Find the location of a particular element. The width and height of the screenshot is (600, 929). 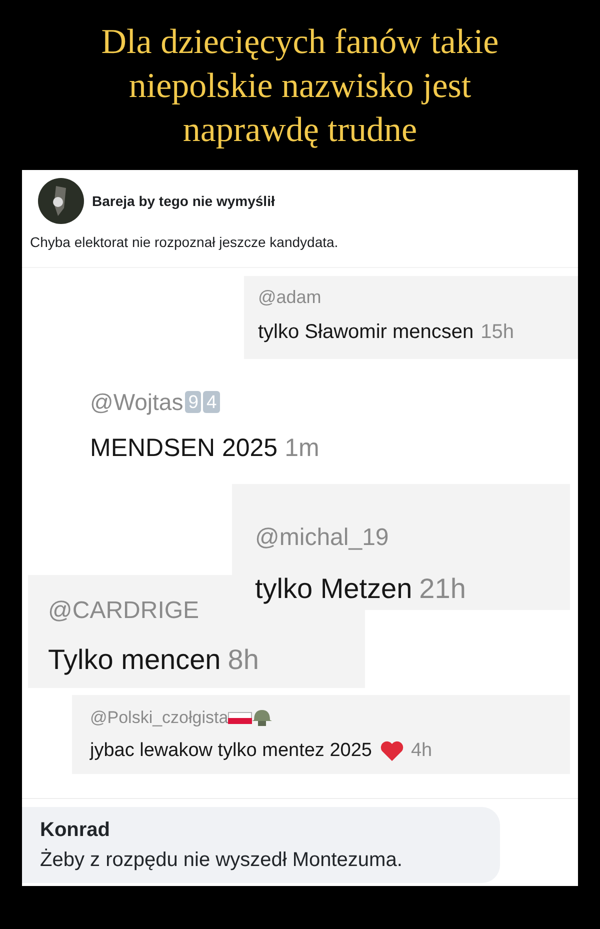

username: @adam is located at coordinates (290, 297).